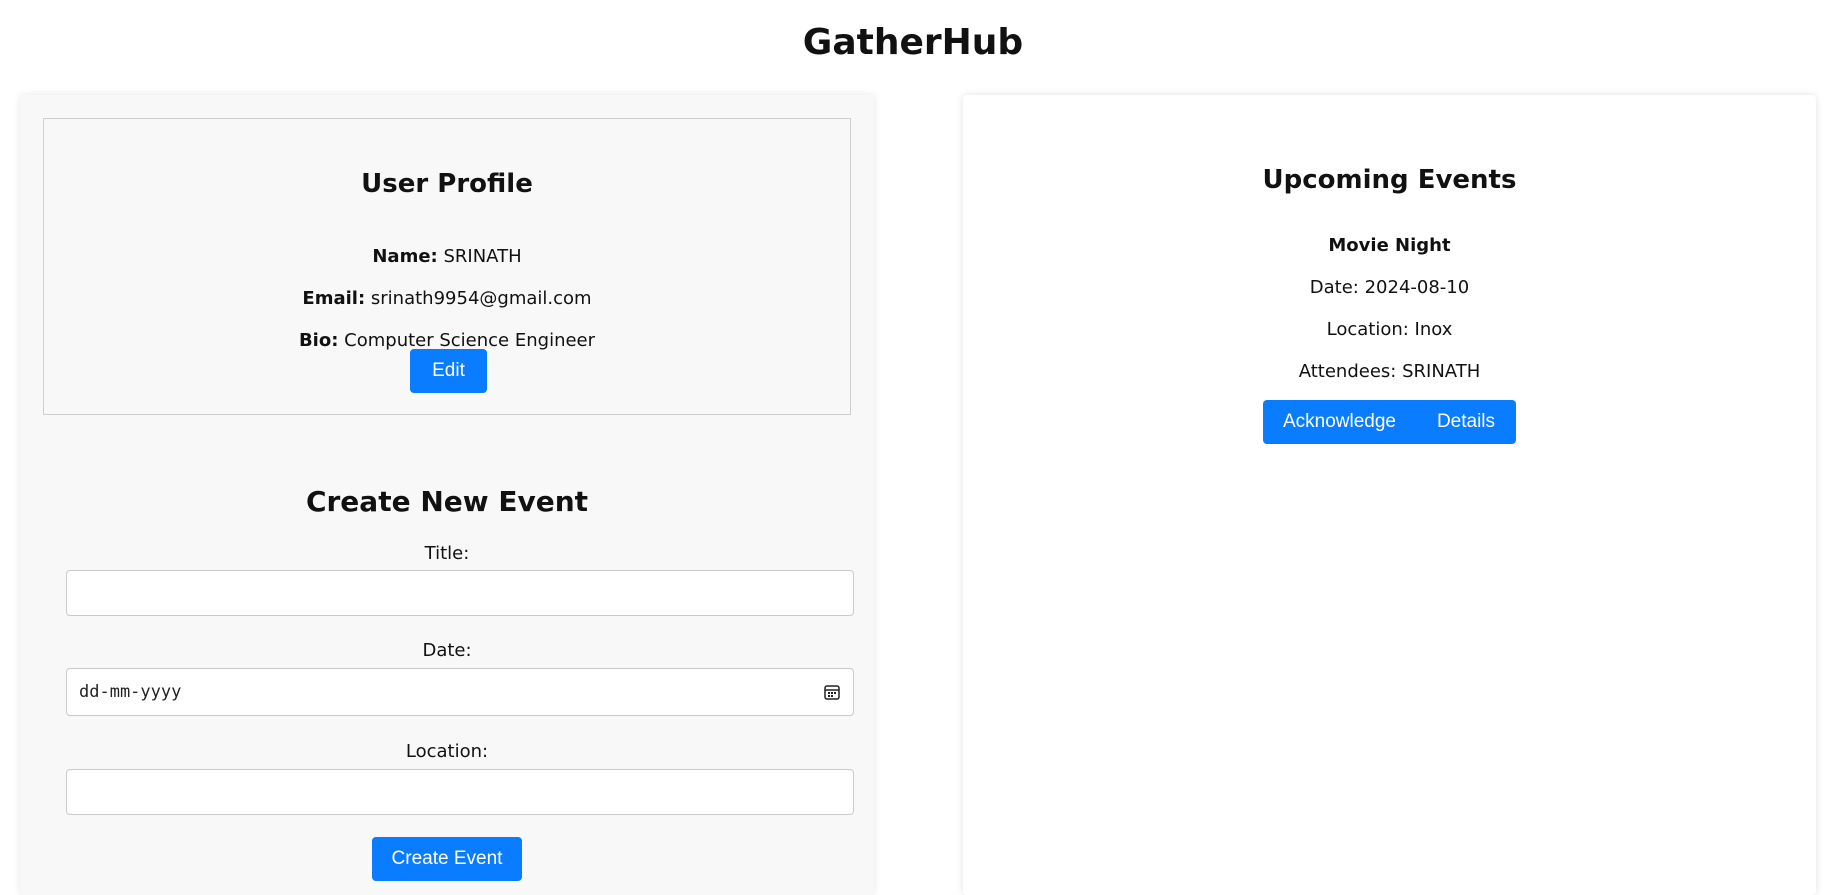  Describe the element at coordinates (130, 692) in the screenshot. I see `date-placeholder: dd-mm-yyyy` at that location.